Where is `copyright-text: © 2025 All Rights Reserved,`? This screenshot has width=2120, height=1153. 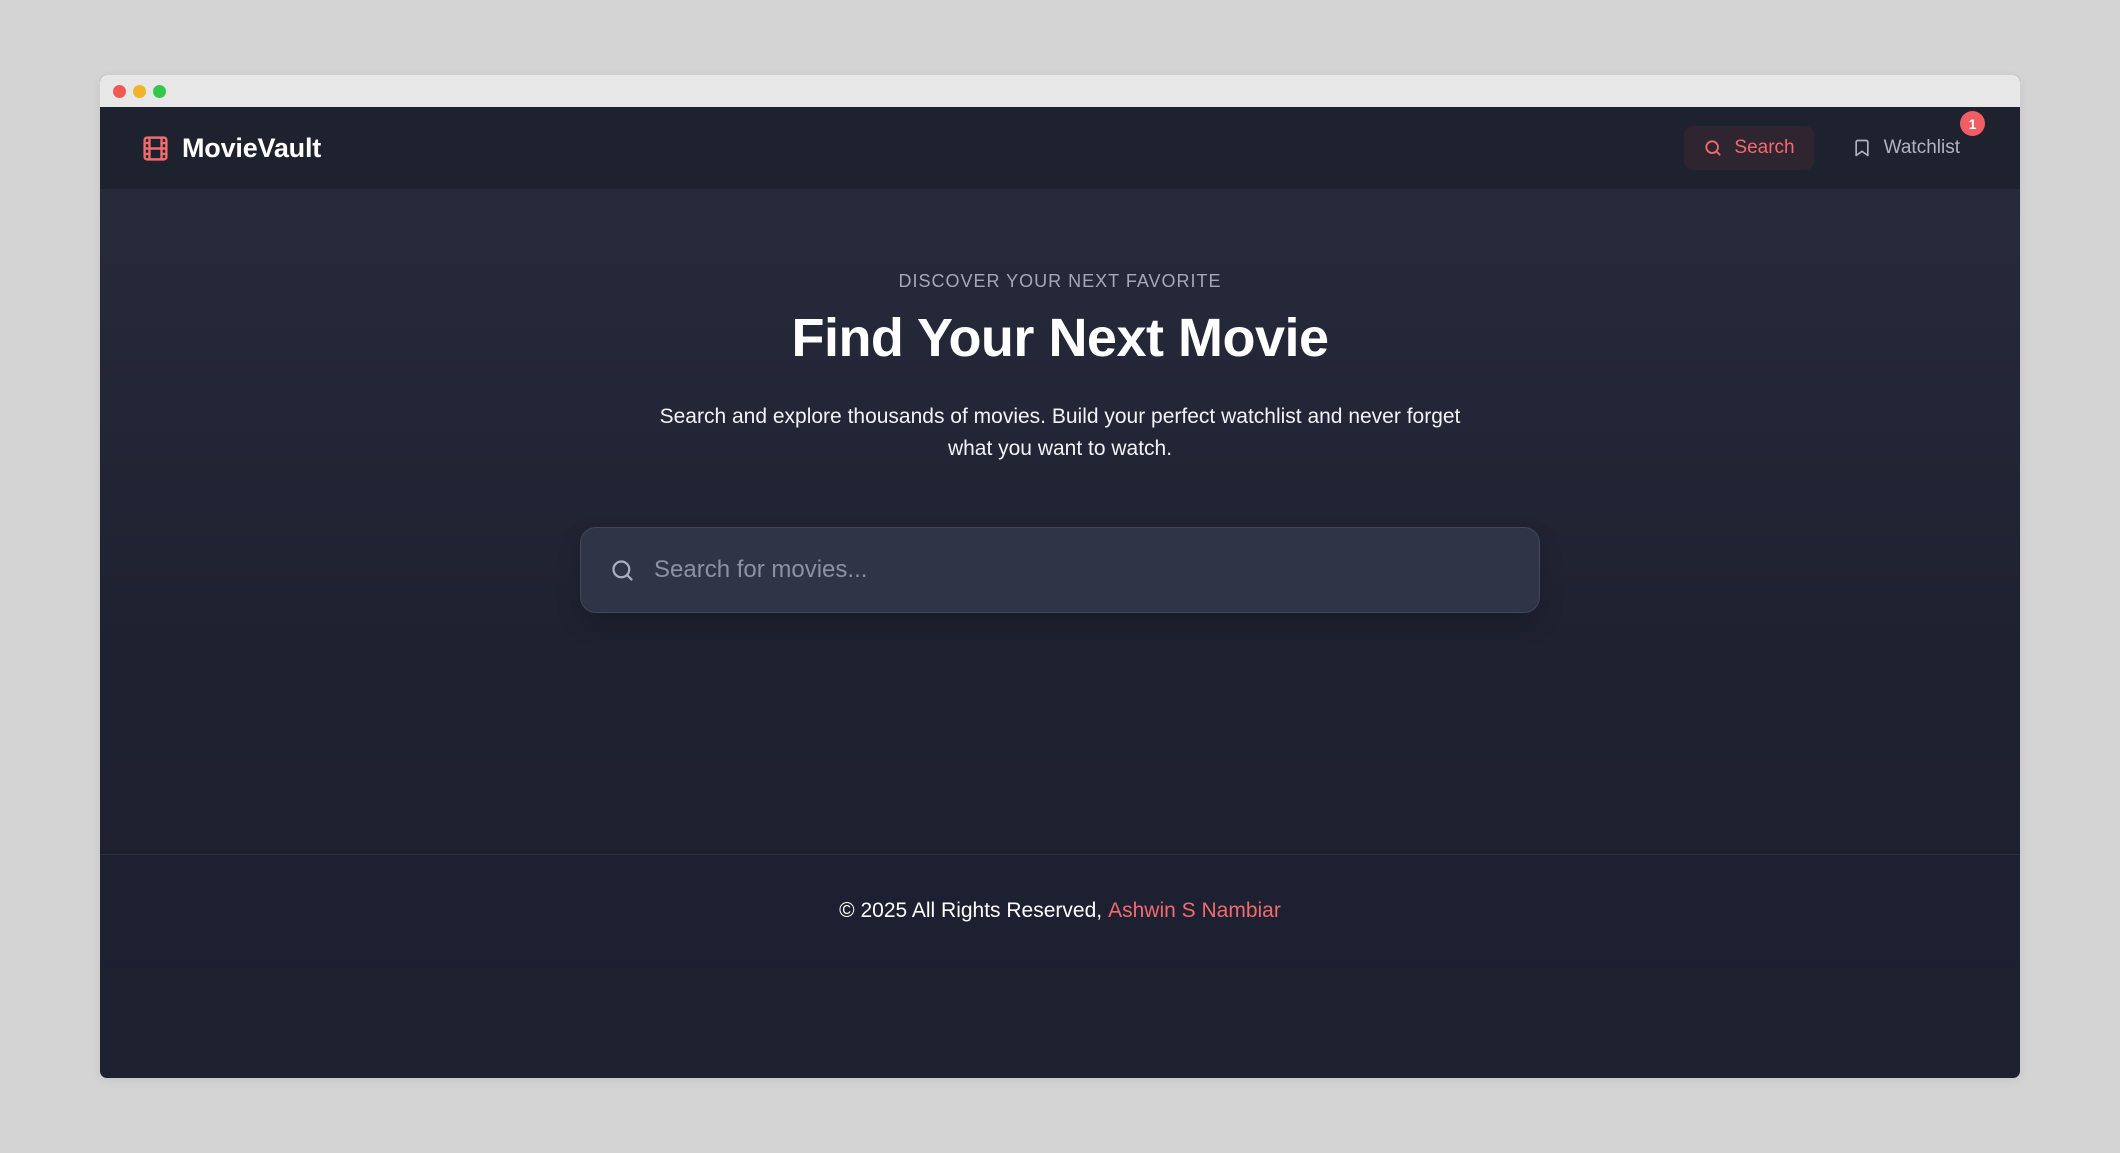 copyright-text: © 2025 All Rights Reserved, is located at coordinates (971, 910).